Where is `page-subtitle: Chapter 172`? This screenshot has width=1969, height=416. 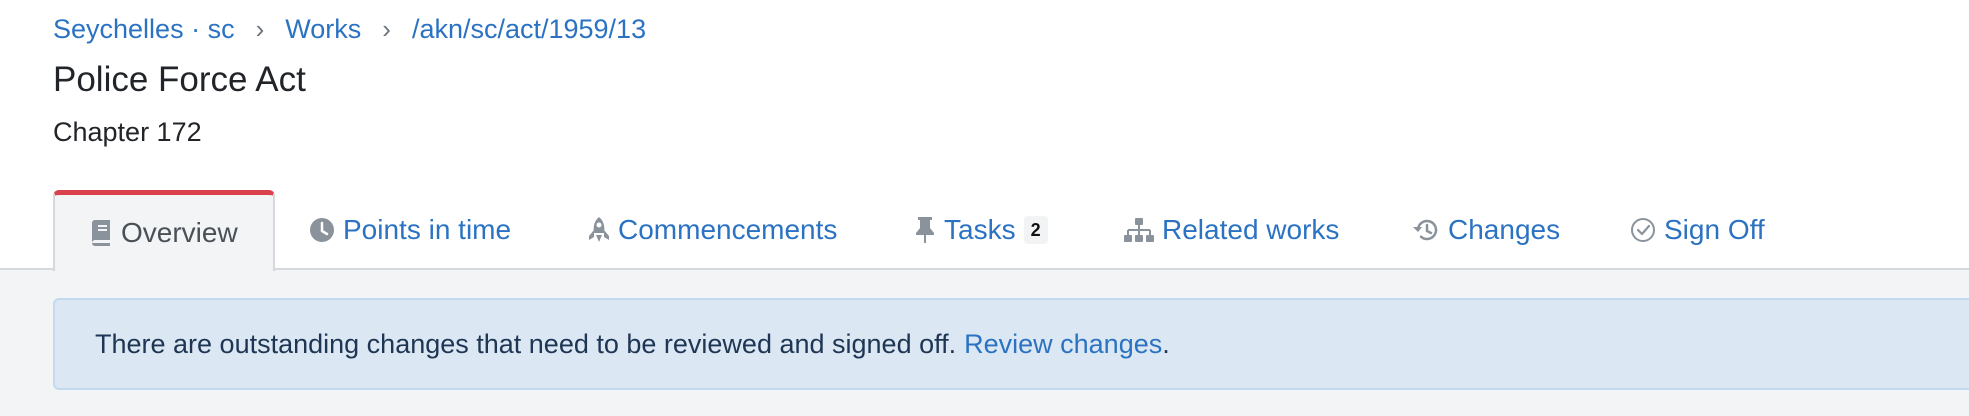 page-subtitle: Chapter 172 is located at coordinates (127, 132).